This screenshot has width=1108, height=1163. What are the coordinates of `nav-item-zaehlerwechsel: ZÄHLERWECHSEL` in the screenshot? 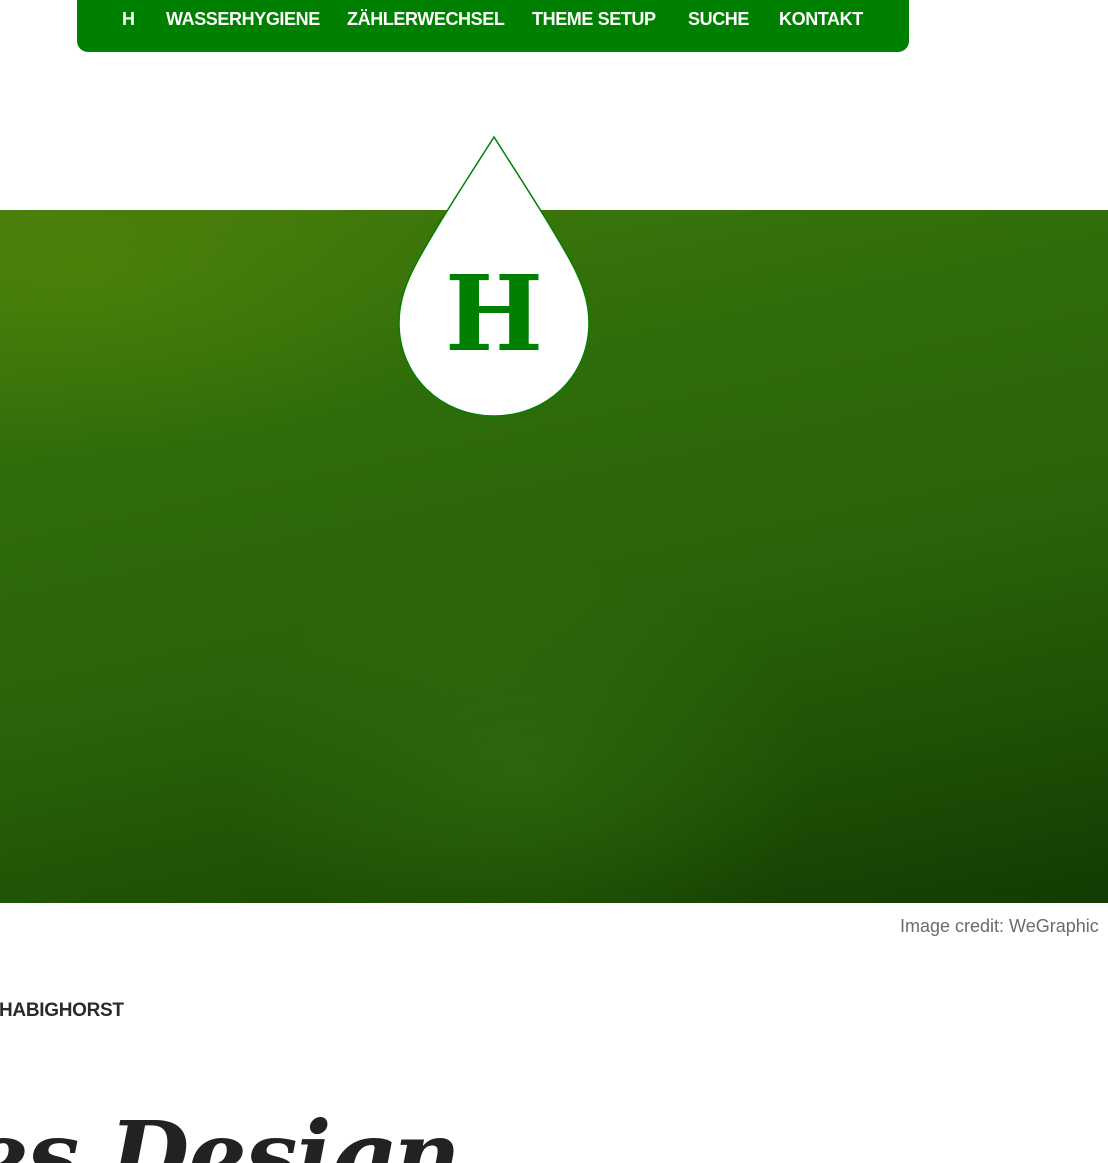 It's located at (426, 19).